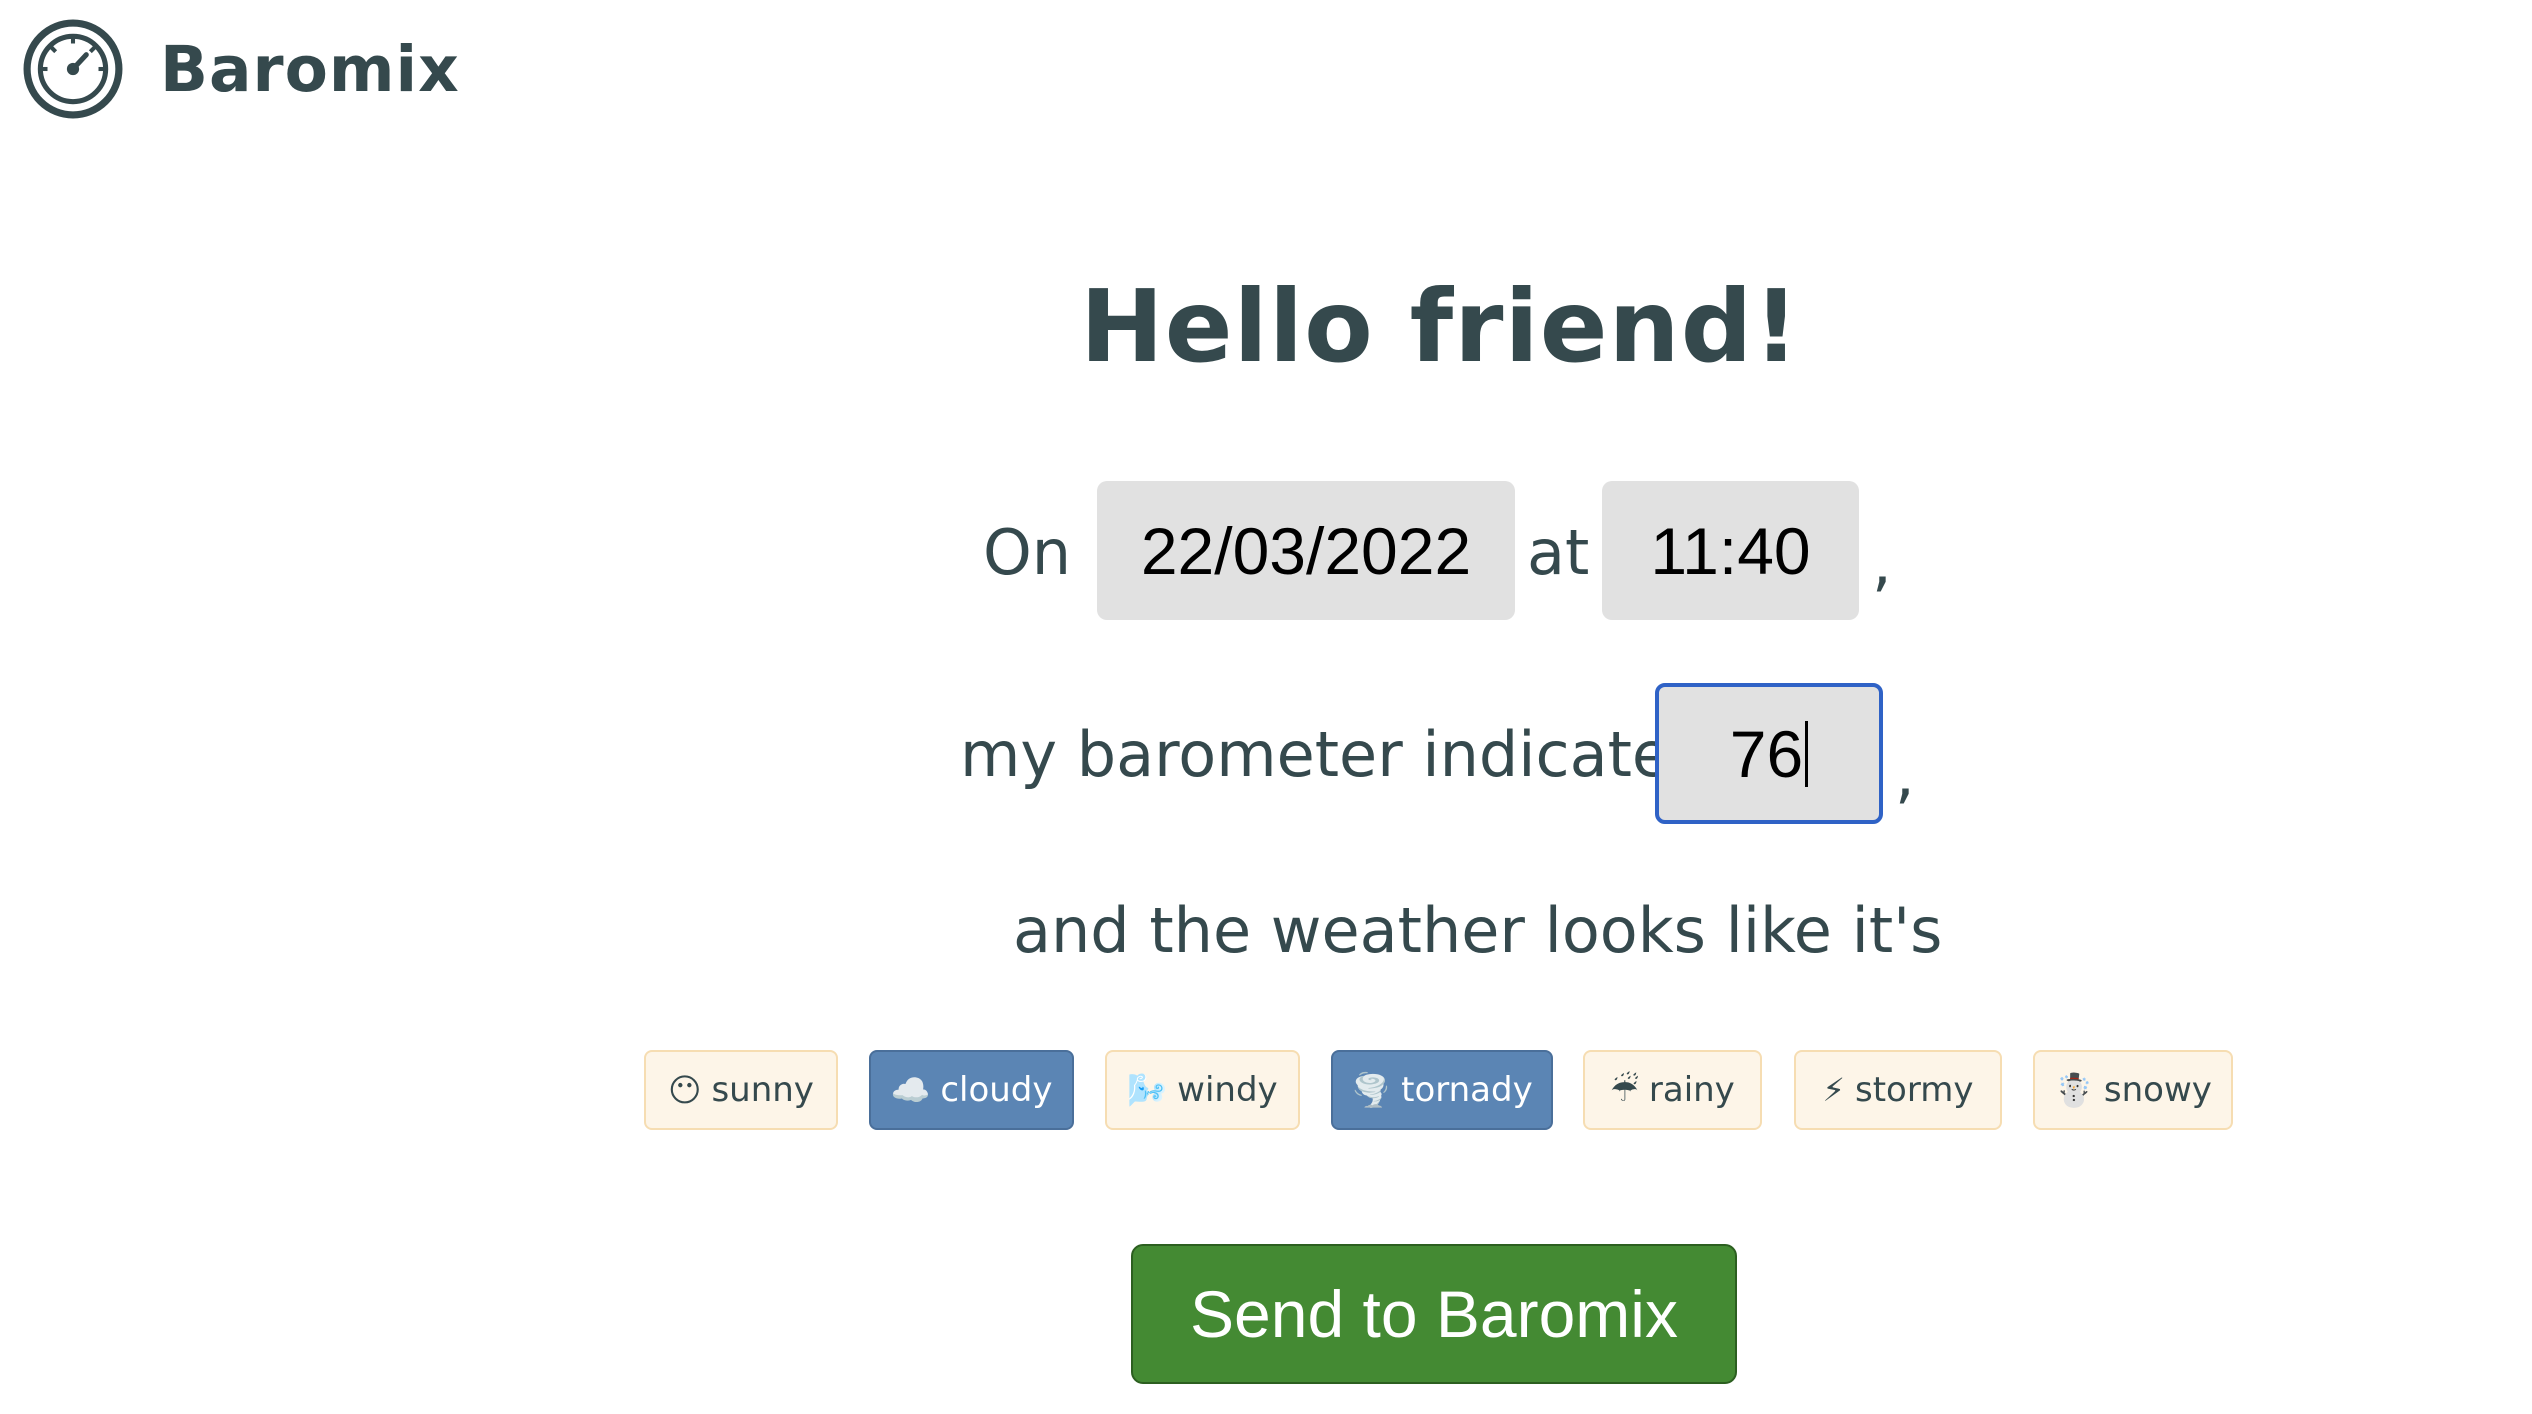 The width and height of the screenshot is (2532, 1414). I want to click on on-label: On, so click(1027, 552).